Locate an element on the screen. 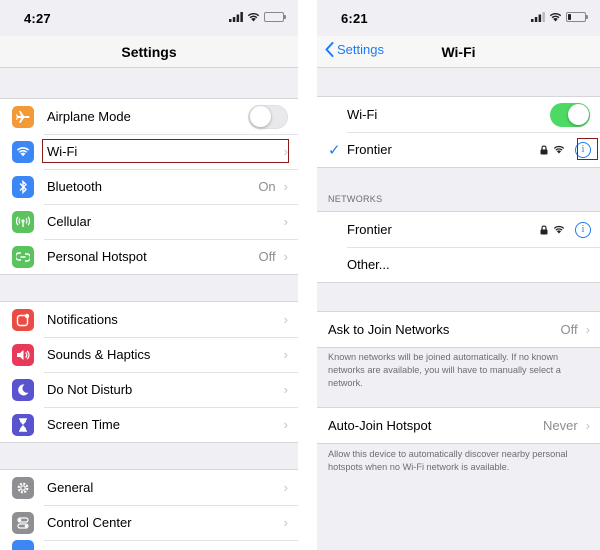 The width and height of the screenshot is (600, 550). status-bar: 6:21 is located at coordinates (458, 18).